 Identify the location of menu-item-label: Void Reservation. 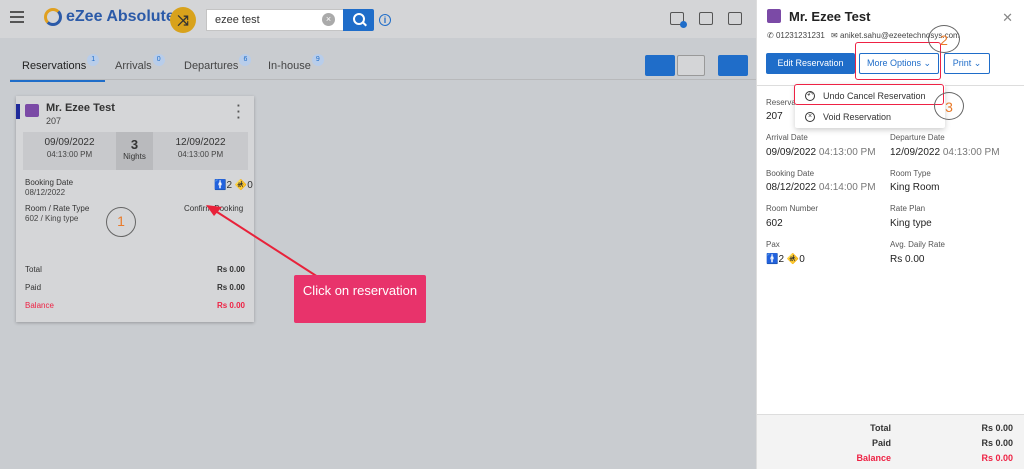
(857, 117).